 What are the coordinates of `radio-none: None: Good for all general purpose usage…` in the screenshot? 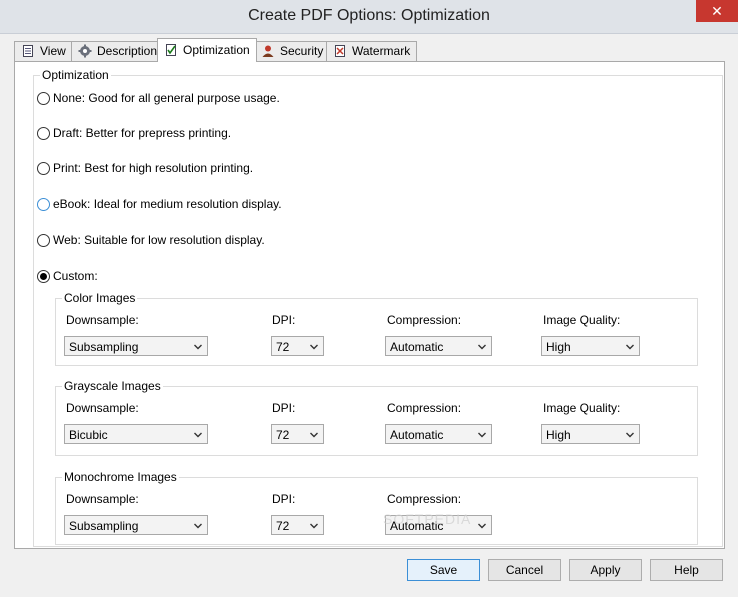 It's located at (158, 98).